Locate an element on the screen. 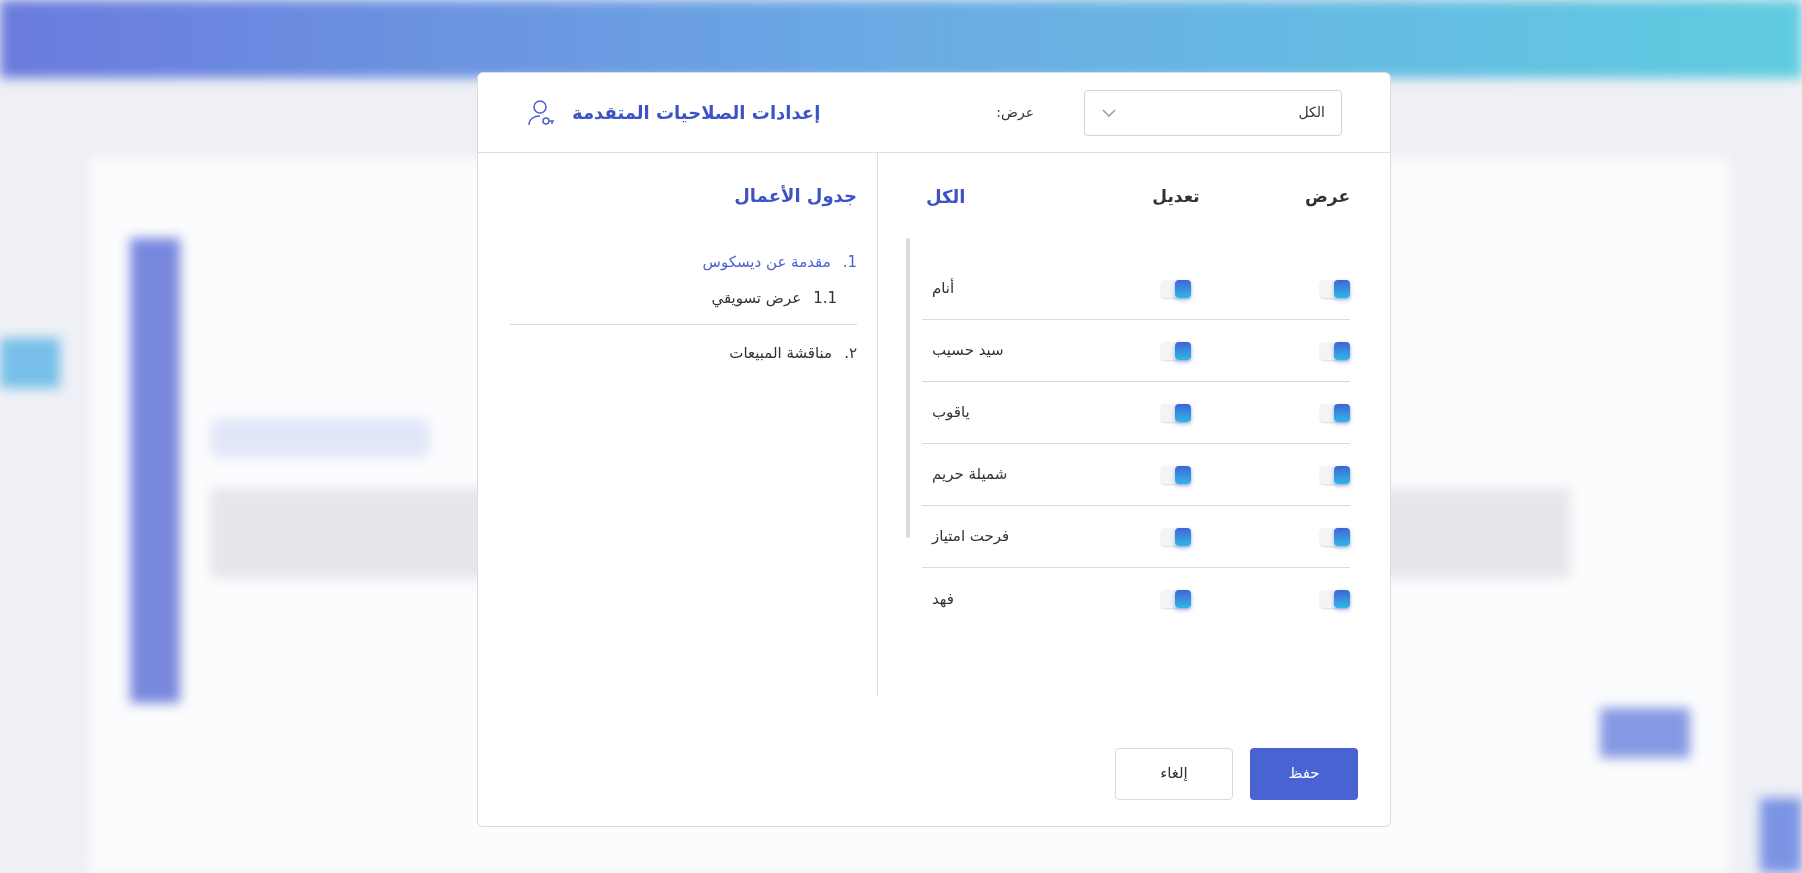  user-name: سيد حسيب is located at coordinates (968, 351).